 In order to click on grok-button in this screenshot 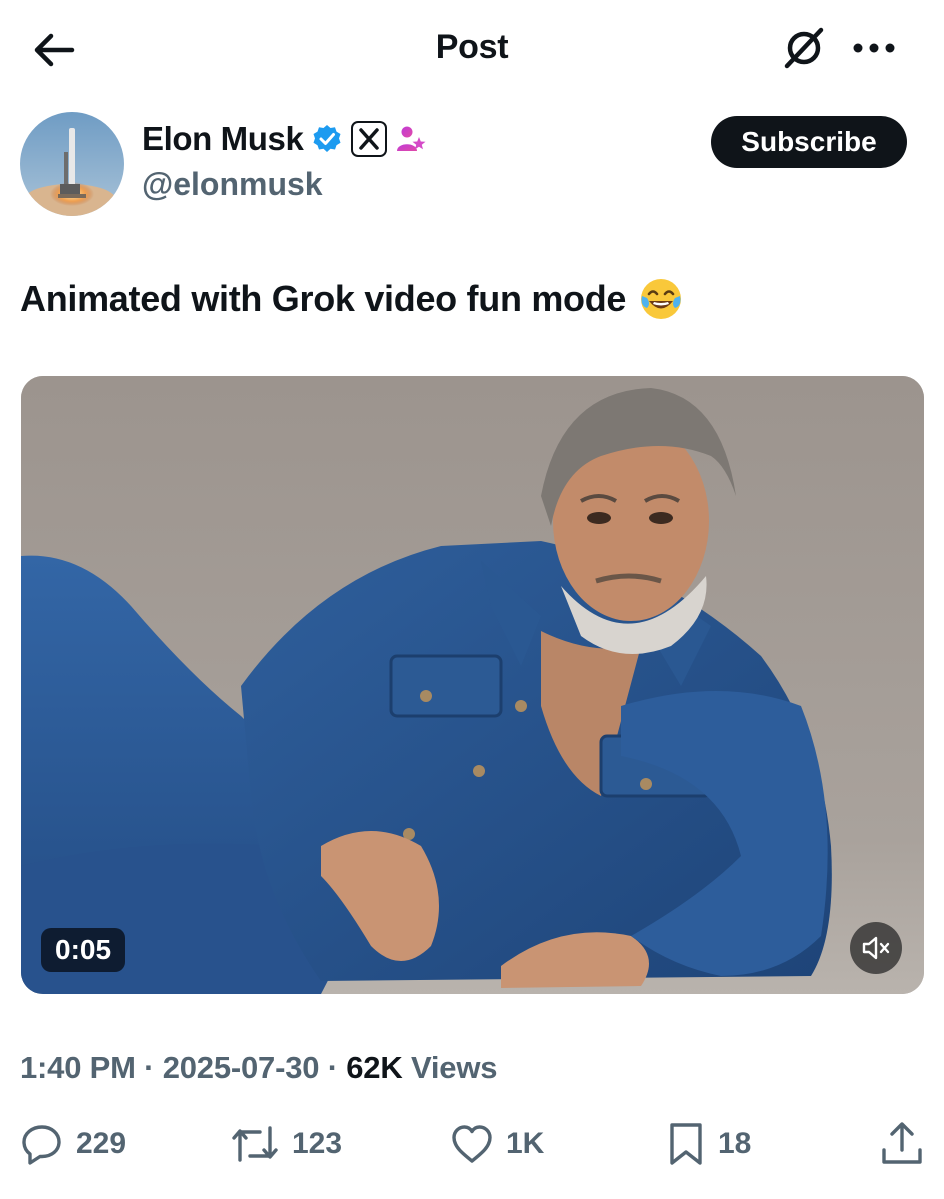, I will do `click(804, 48)`.